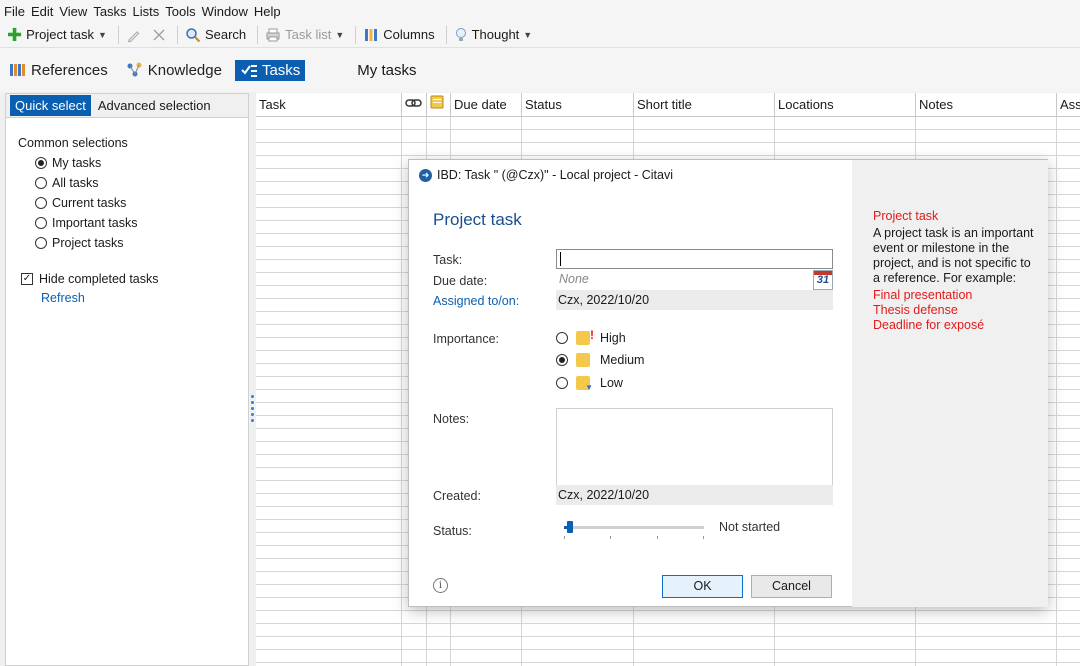 This screenshot has width=1080, height=666. I want to click on lightbulb-icon, so click(460, 34).